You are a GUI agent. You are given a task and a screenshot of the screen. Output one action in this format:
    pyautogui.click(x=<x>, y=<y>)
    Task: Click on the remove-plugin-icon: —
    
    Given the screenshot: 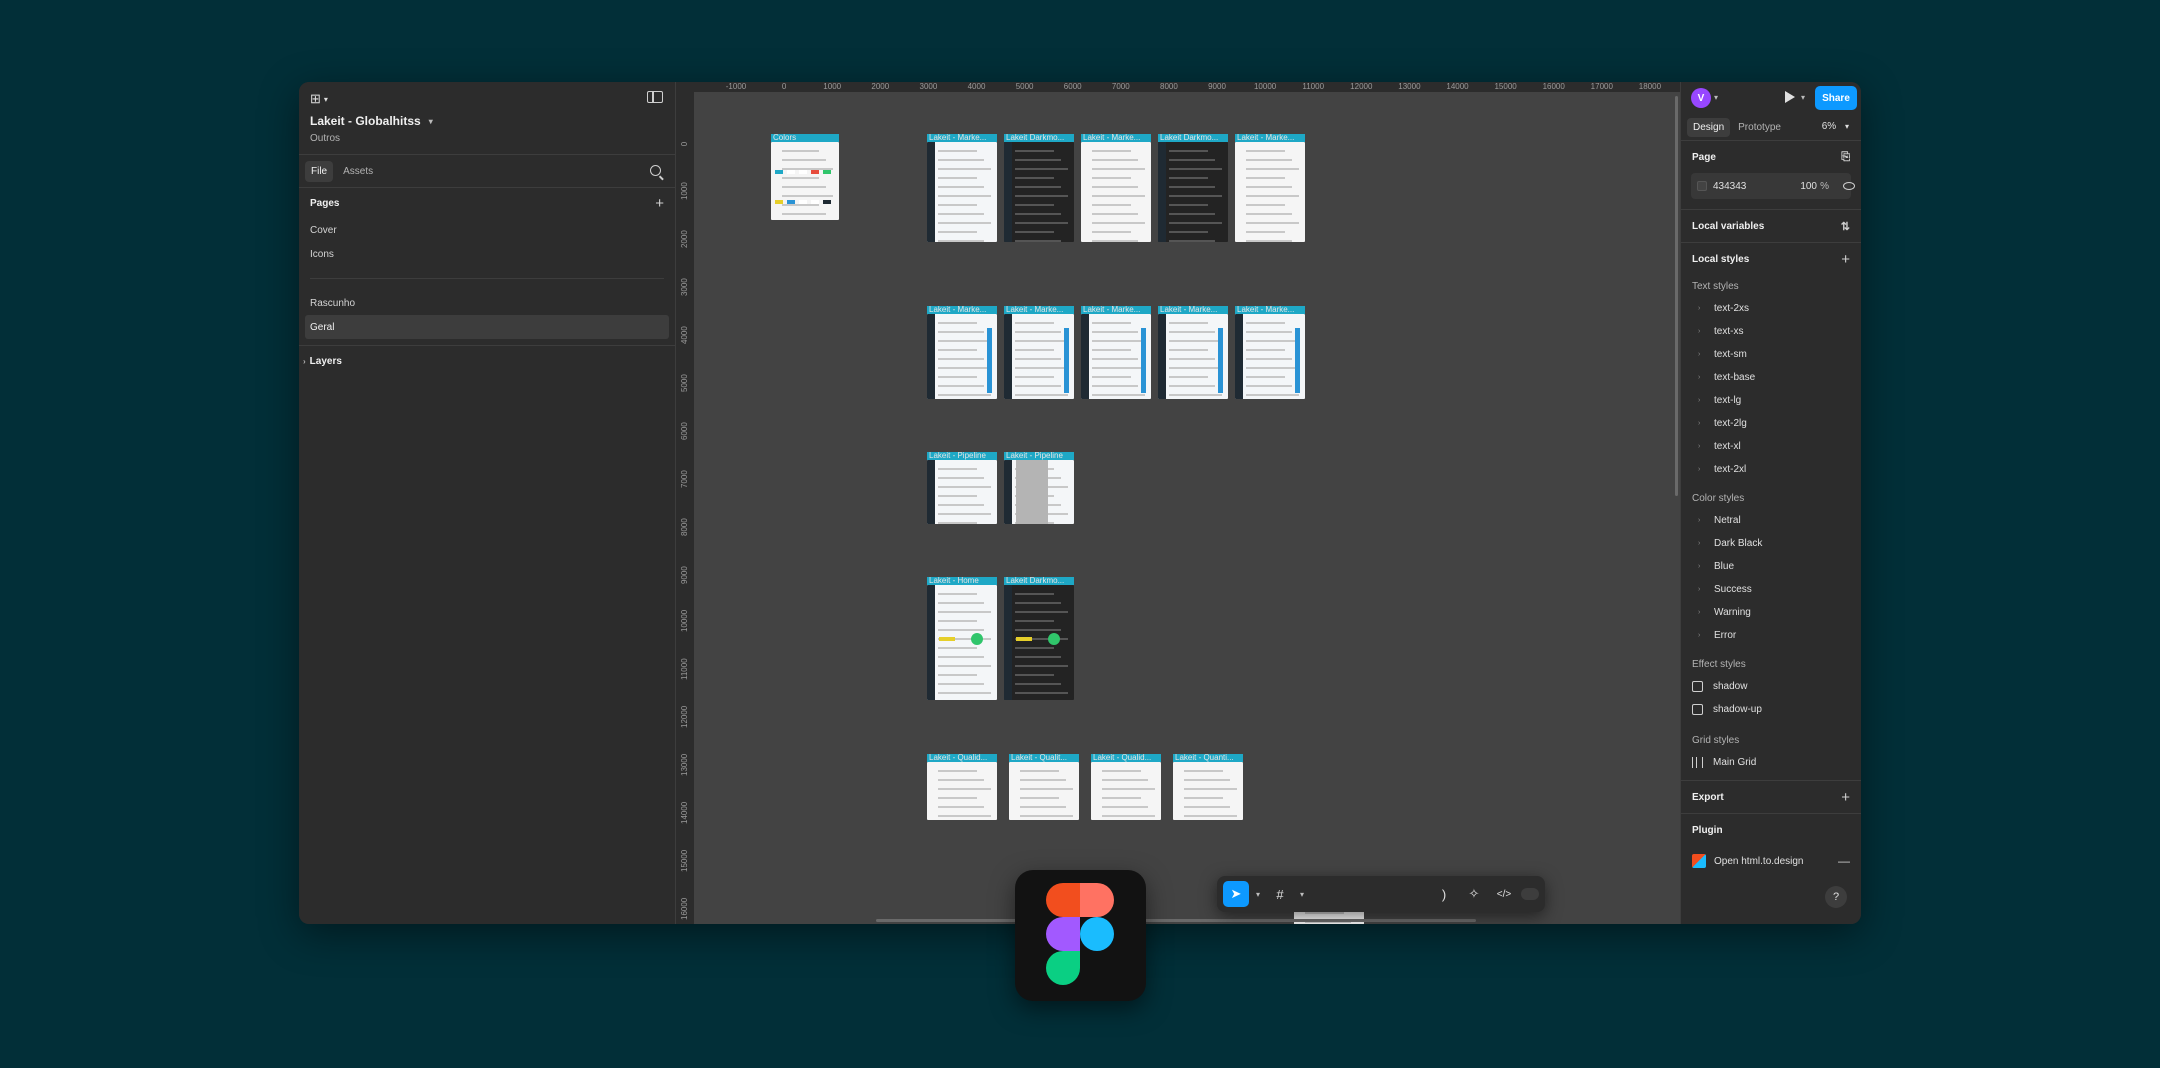 What is the action you would take?
    pyautogui.click(x=1844, y=861)
    